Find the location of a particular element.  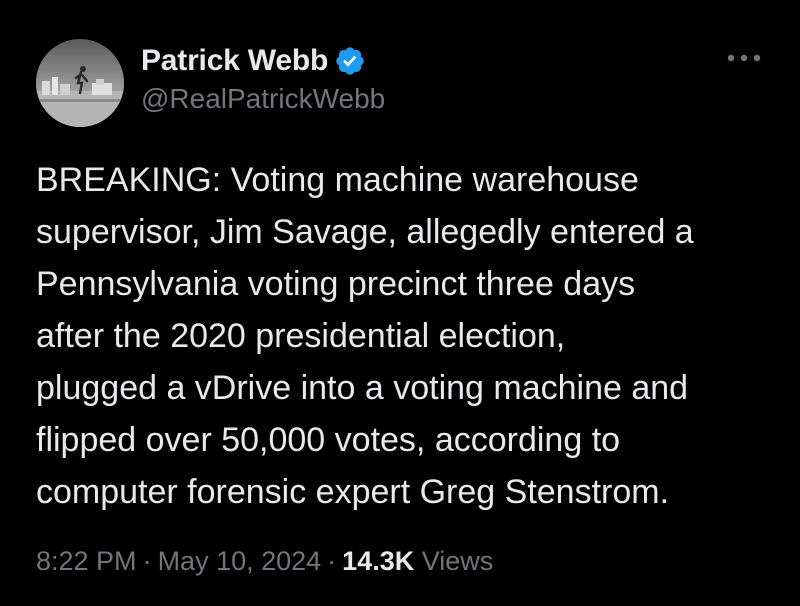

views-label: Views is located at coordinates (458, 561).